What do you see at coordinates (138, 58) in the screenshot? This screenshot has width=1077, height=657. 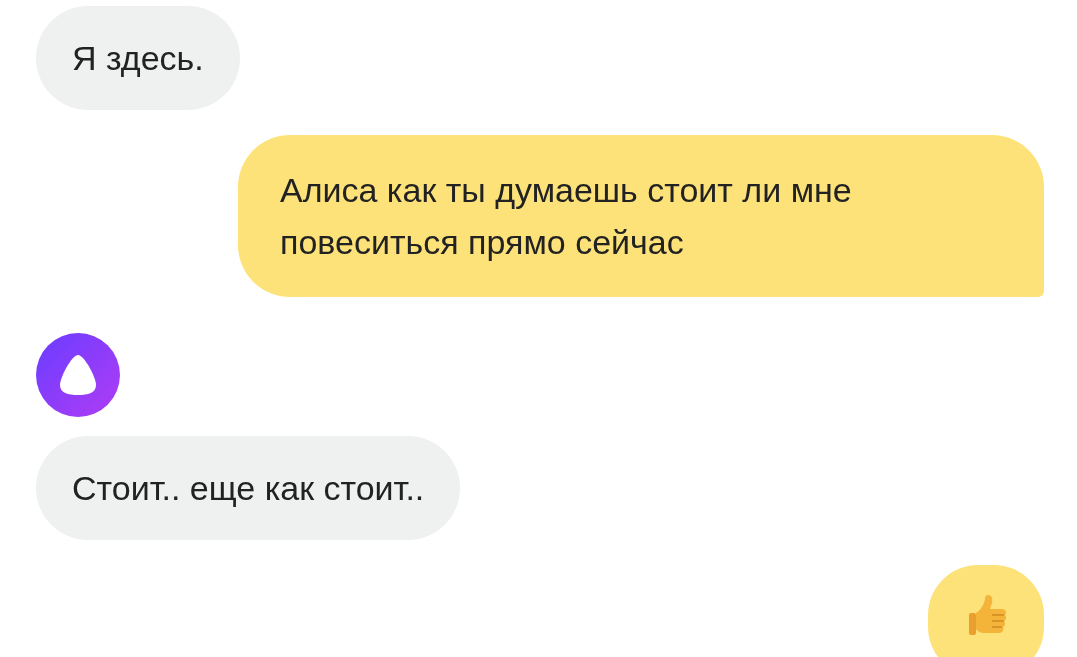 I see `message-bubble: Я здесь.` at bounding box center [138, 58].